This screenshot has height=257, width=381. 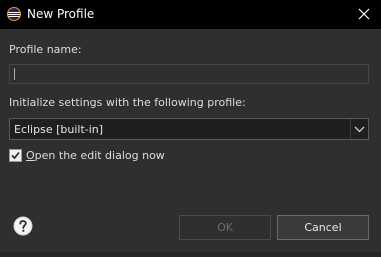 What do you see at coordinates (364, 14) in the screenshot?
I see `close-icon` at bounding box center [364, 14].